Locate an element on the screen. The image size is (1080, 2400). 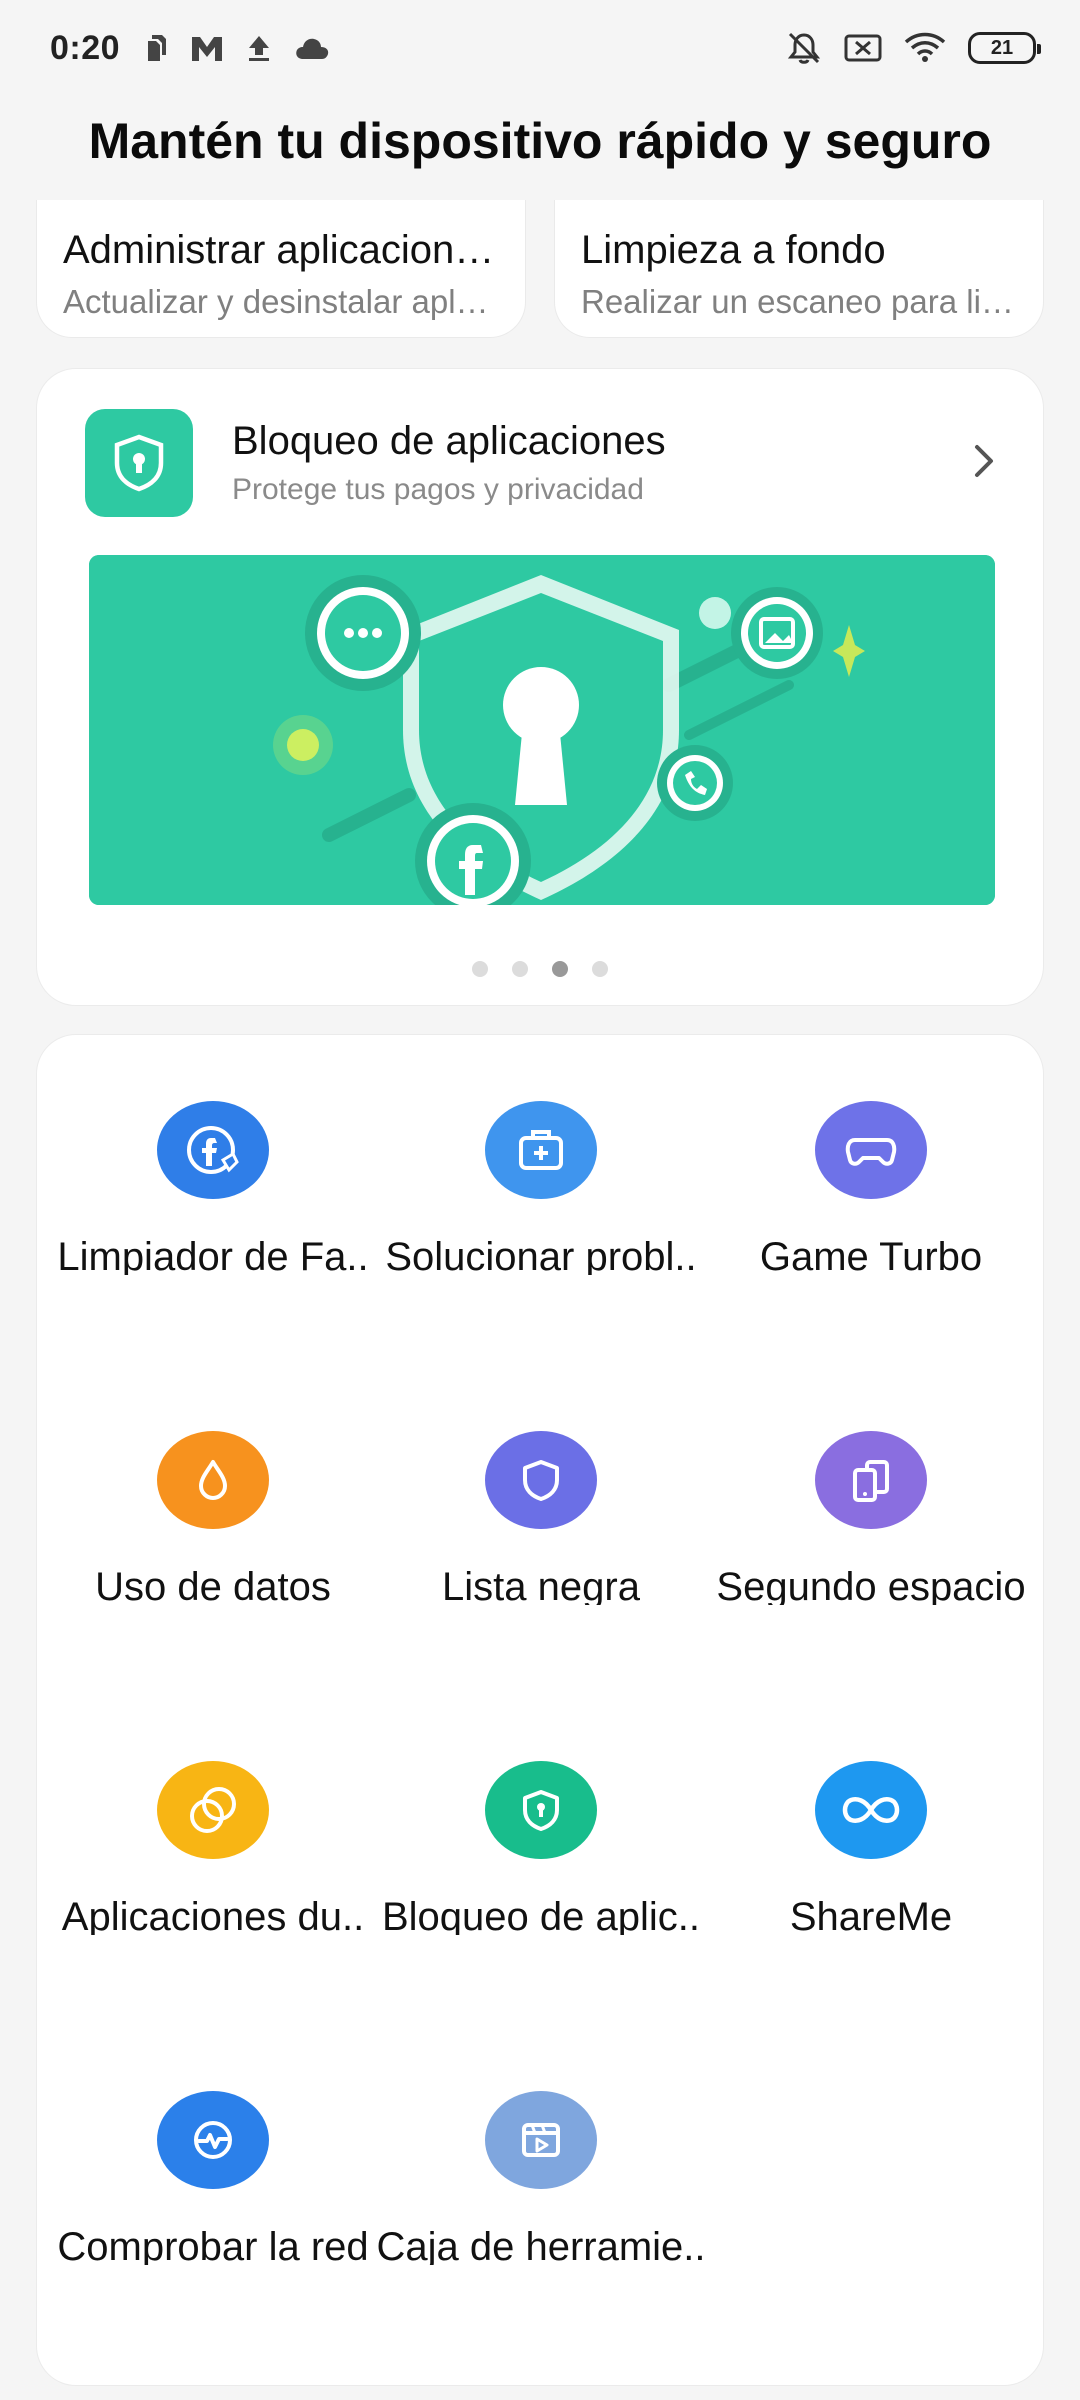
tool-app-lock: Bloqueo de aplic.. is located at coordinates (541, 1815).